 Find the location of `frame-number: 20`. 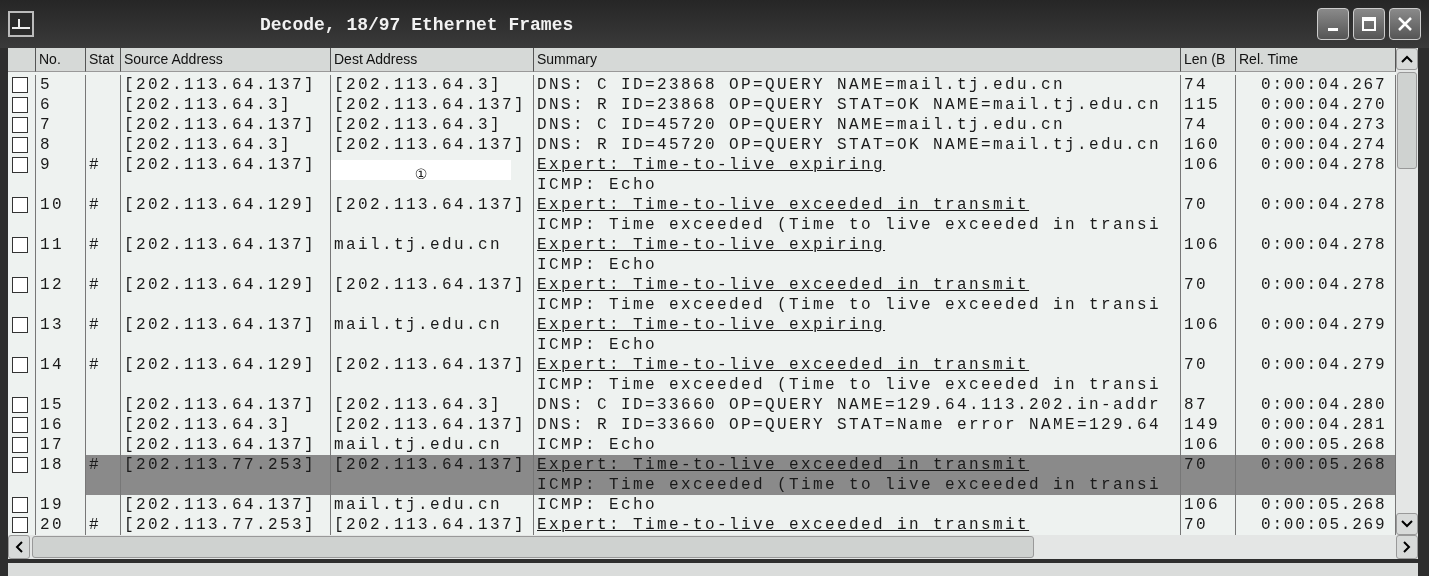

frame-number: 20 is located at coordinates (52, 525).